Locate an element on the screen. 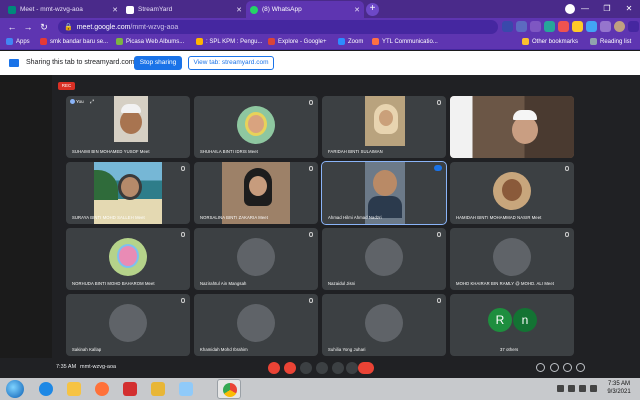 This screenshot has width=640, height=400. participant-tile: NORSALINA BINTI ZAKARIA Meet is located at coordinates (256, 193).